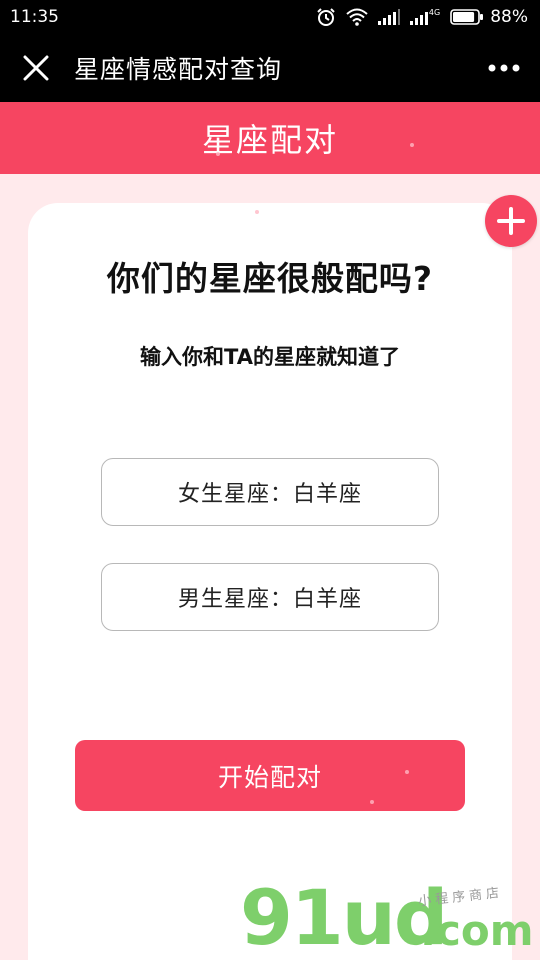  I want to click on start-match-button: 开始配对, so click(270, 775).